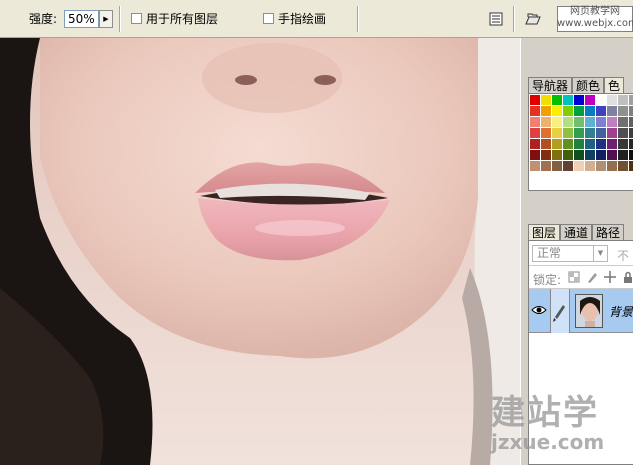 Image resolution: width=633 pixels, height=465 pixels. I want to click on sample-all-layers-label: 用于所有图层, so click(182, 19).